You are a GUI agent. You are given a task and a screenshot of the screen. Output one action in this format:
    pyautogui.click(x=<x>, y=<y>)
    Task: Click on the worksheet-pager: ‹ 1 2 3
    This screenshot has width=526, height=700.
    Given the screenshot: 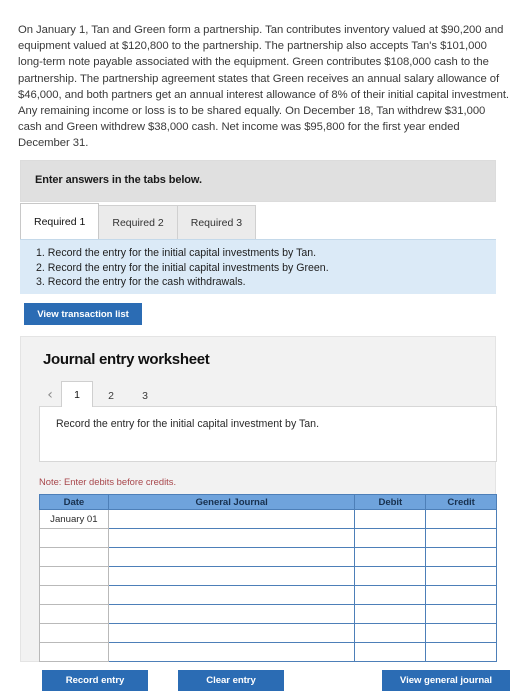 What is the action you would take?
    pyautogui.click(x=101, y=394)
    